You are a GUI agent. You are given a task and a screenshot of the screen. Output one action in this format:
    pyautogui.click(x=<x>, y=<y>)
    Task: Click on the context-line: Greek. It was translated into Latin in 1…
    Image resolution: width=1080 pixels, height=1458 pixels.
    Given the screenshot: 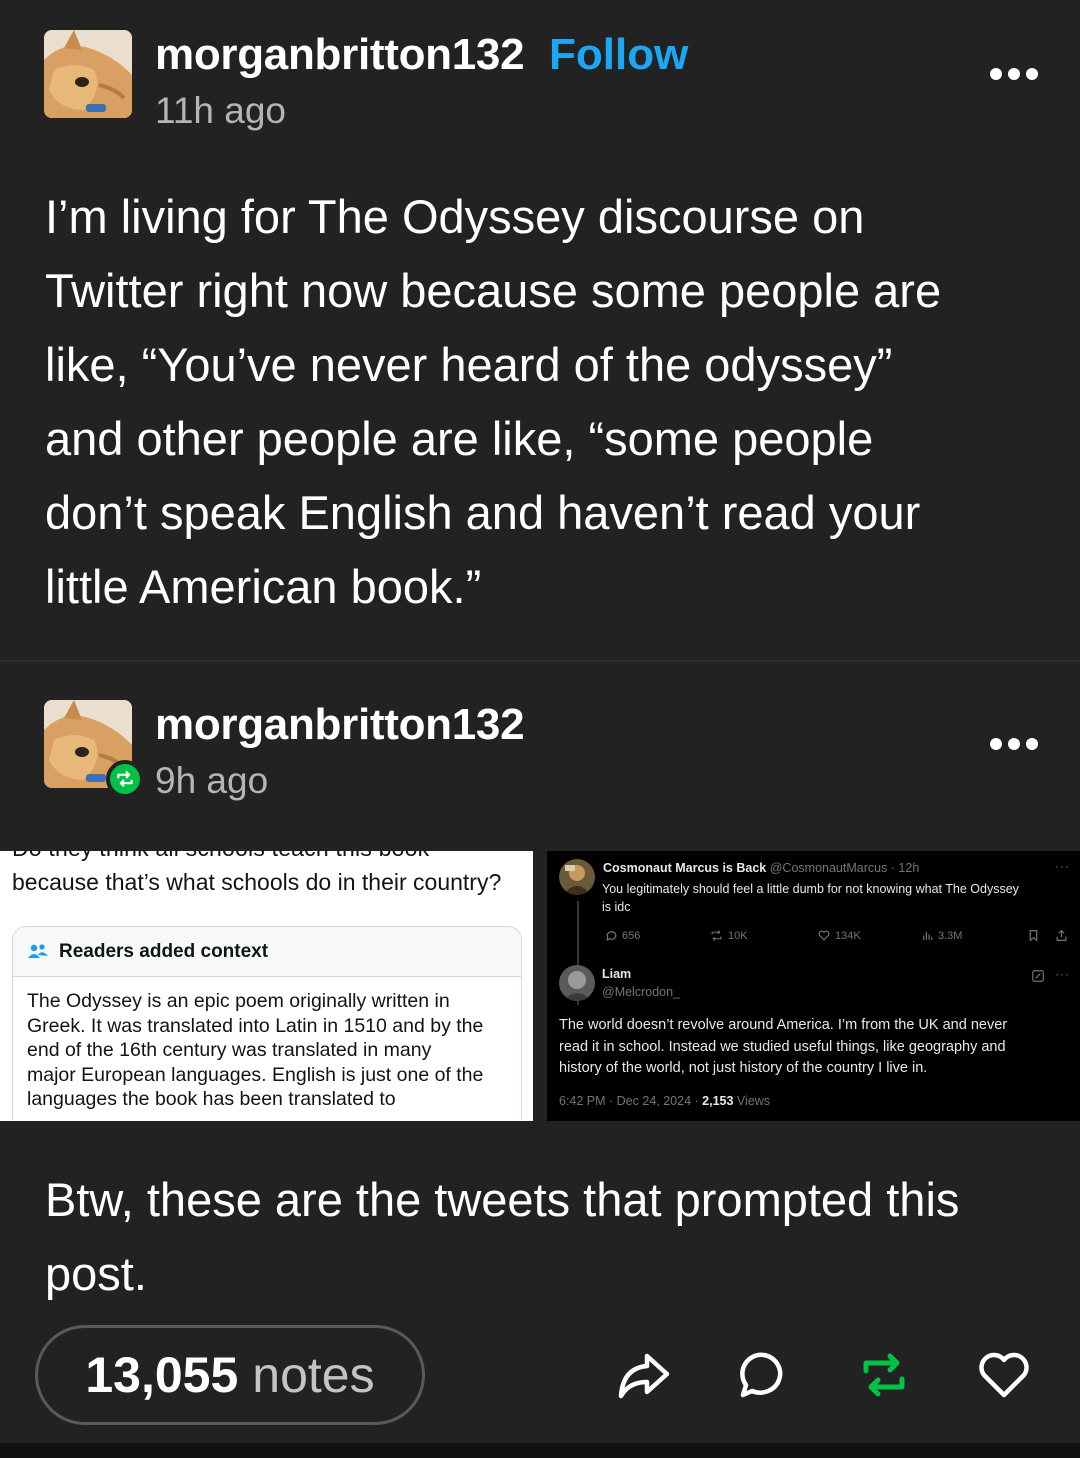 What is the action you would take?
    pyautogui.click(x=255, y=1025)
    